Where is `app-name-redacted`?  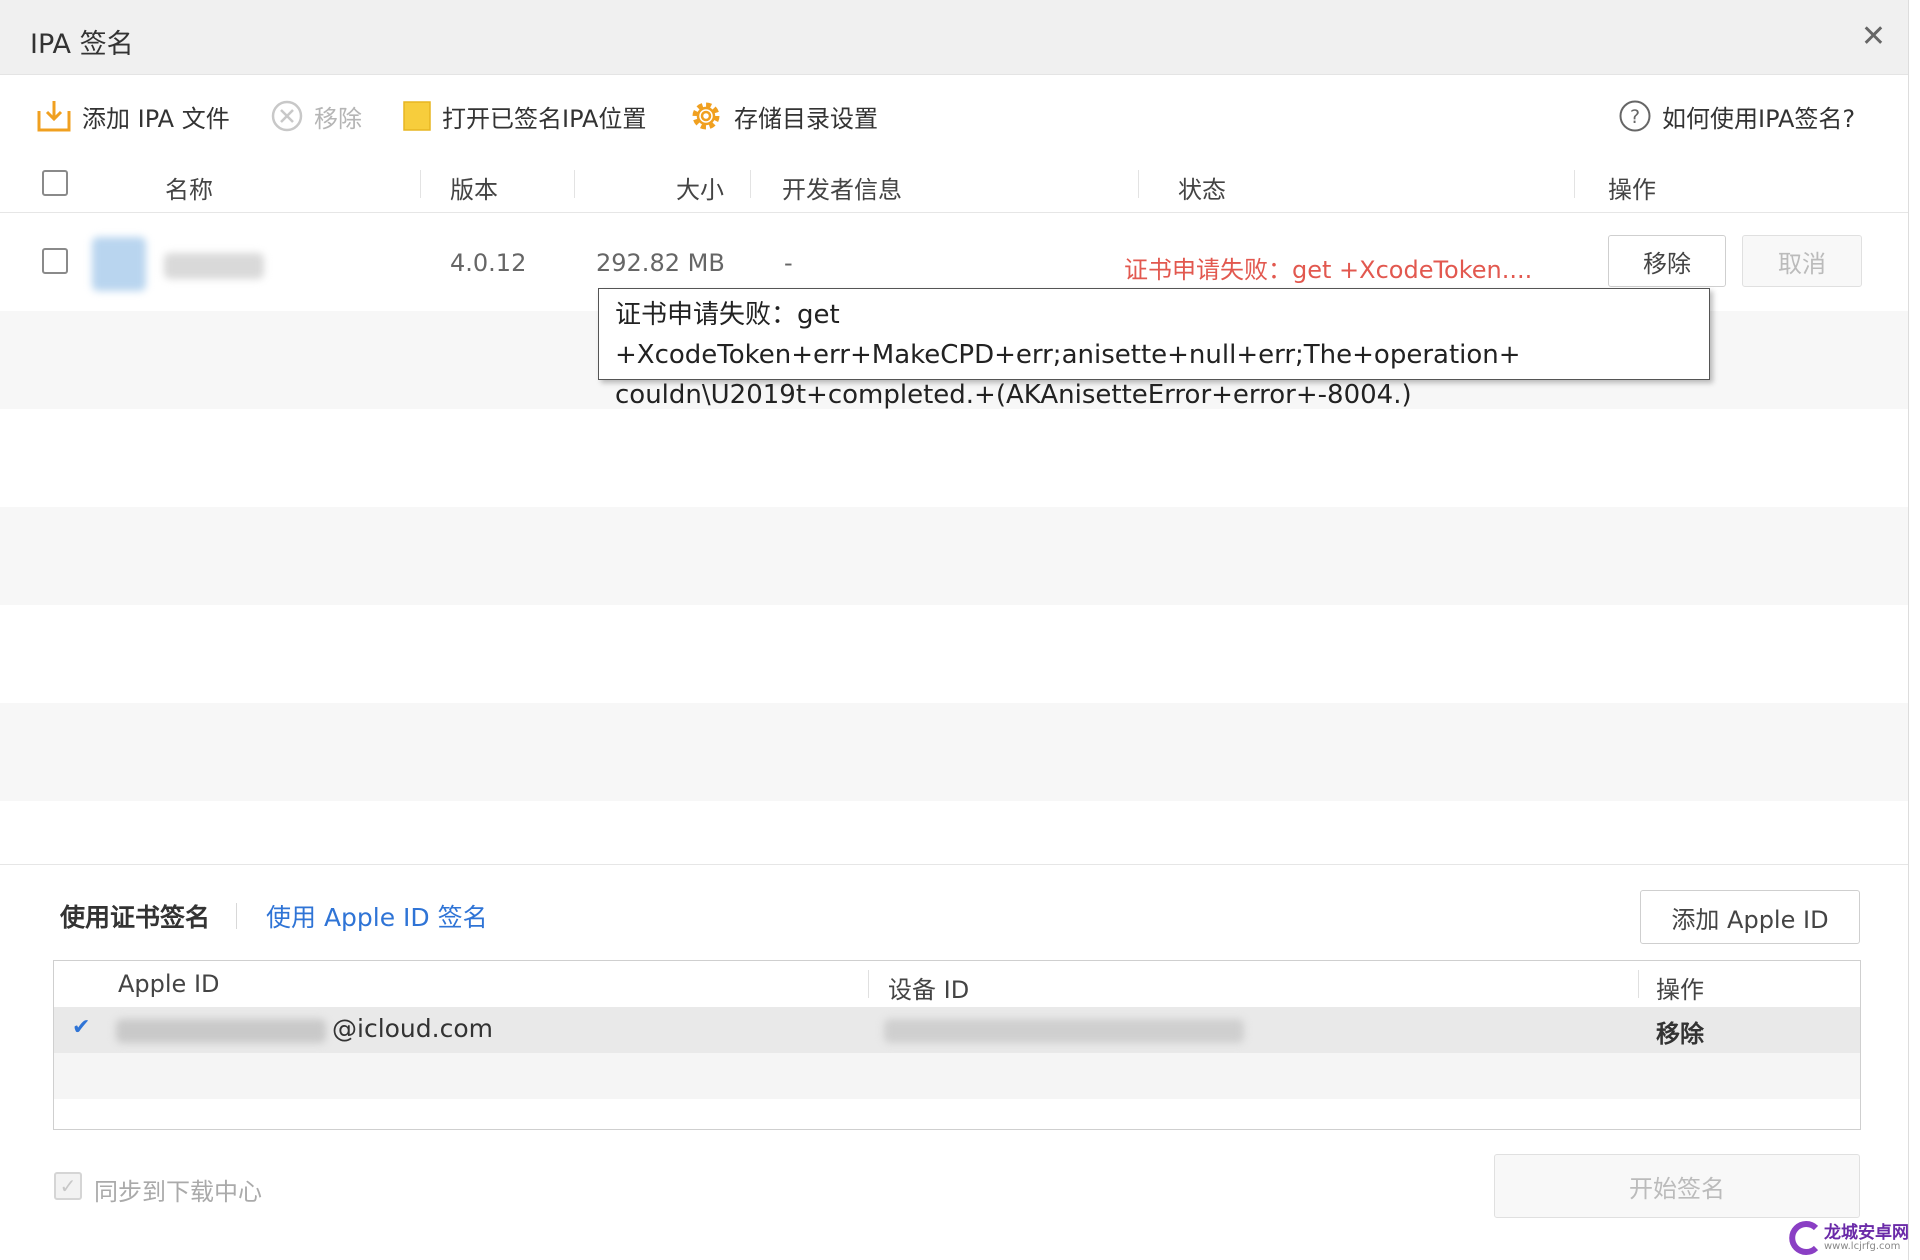
app-name-redacted is located at coordinates (214, 266).